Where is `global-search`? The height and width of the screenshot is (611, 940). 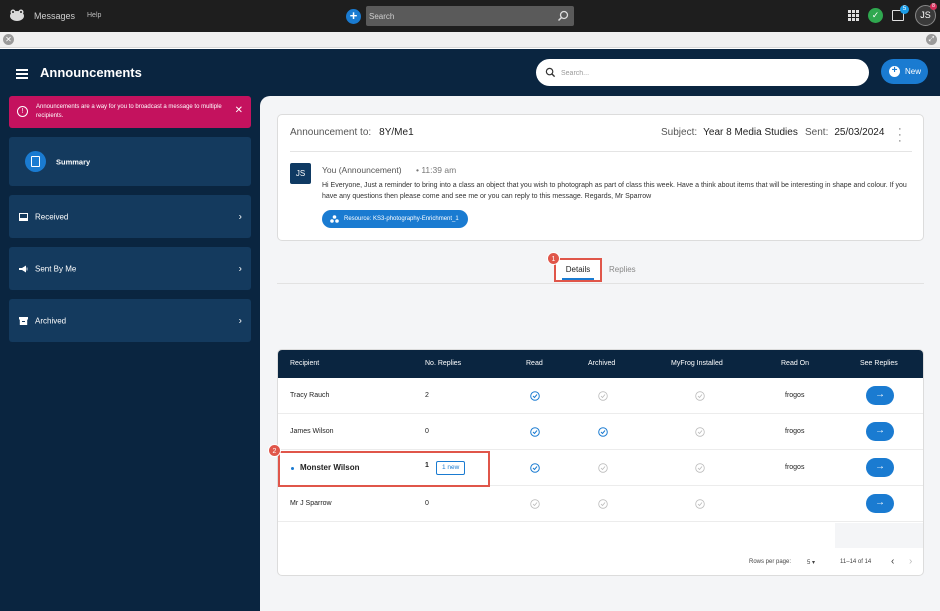 global-search is located at coordinates (470, 16).